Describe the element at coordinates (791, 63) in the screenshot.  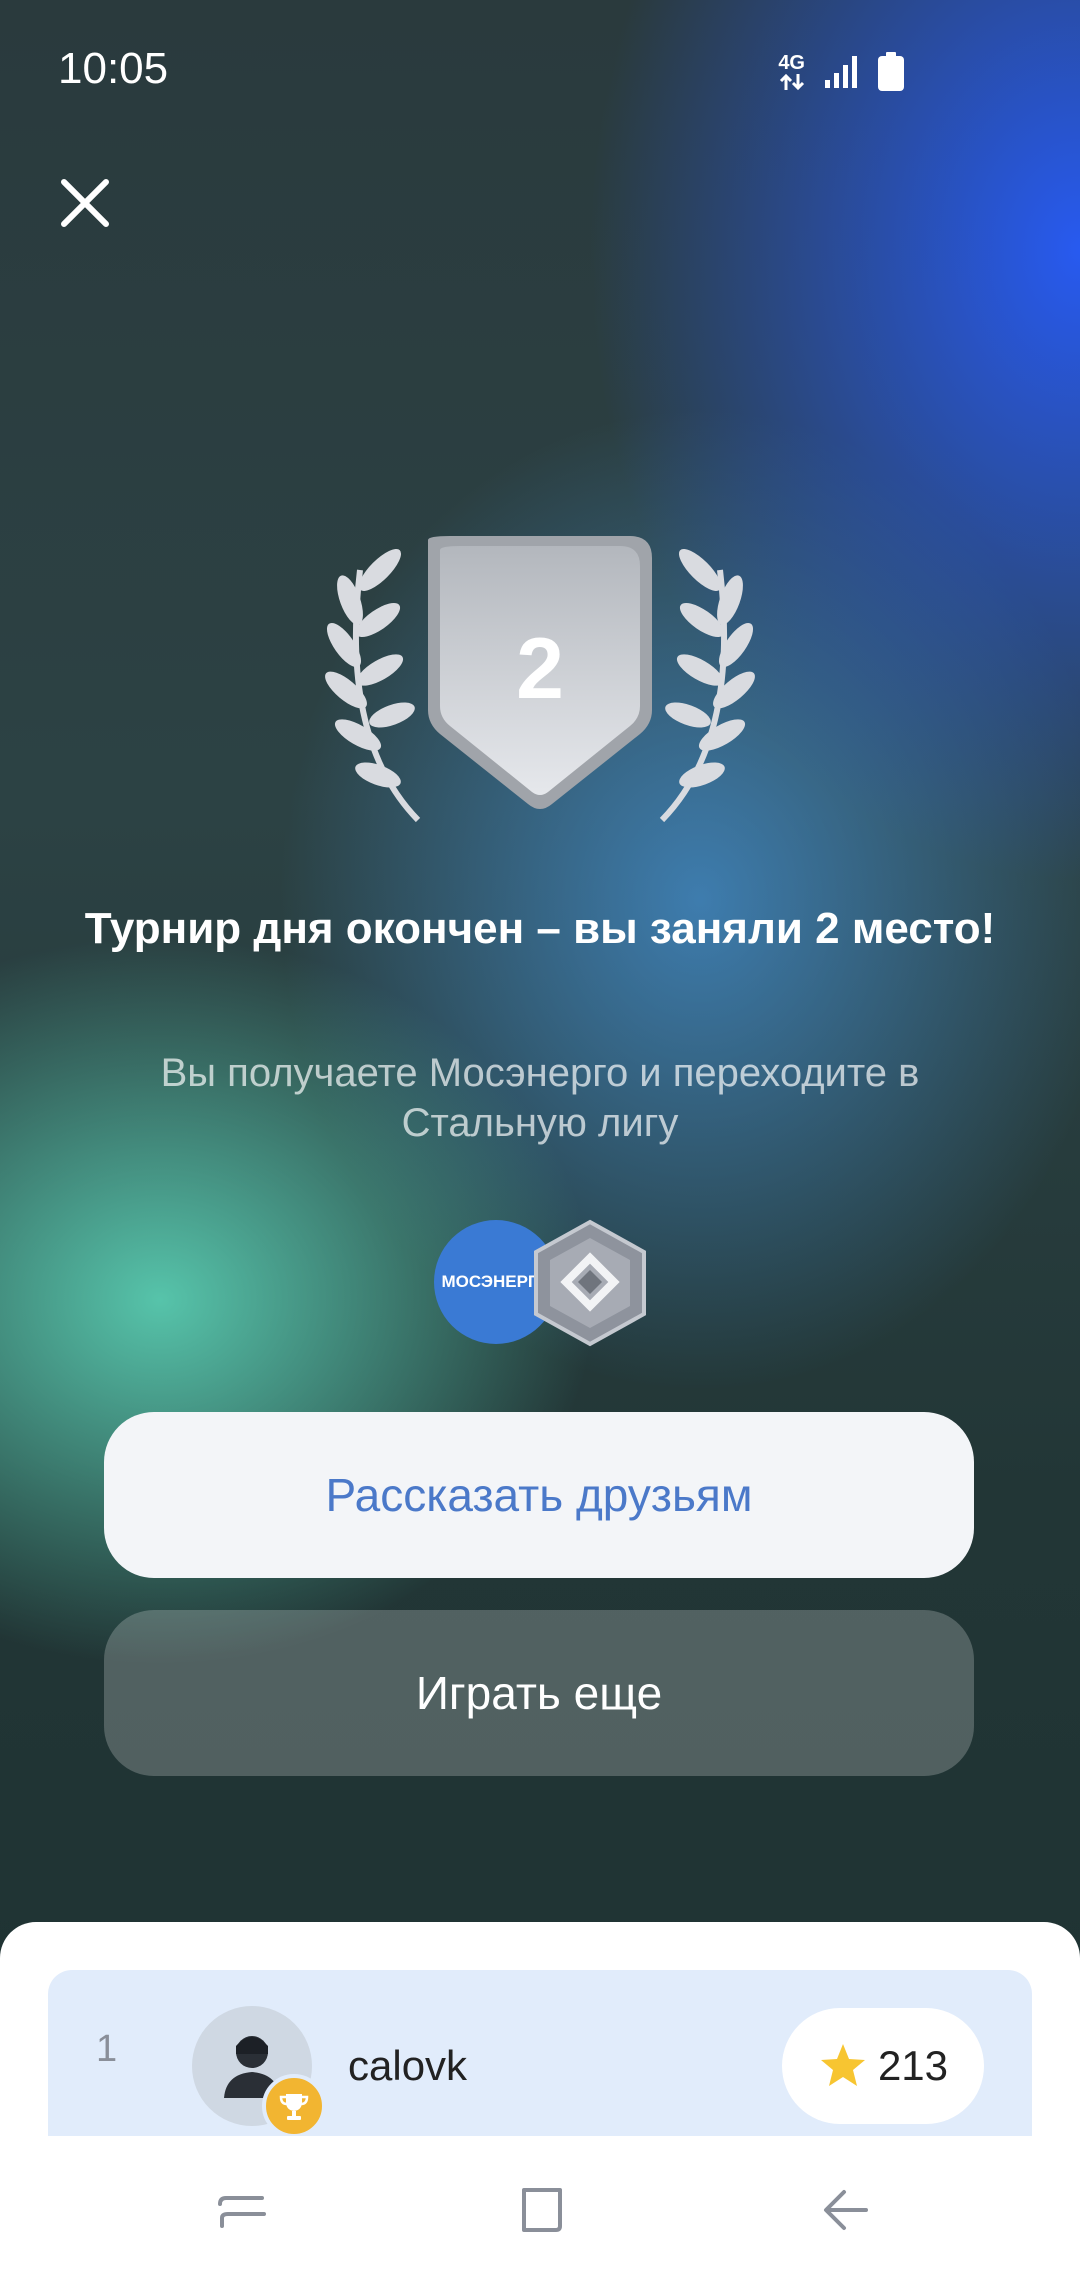
I see `network-label: 4G` at that location.